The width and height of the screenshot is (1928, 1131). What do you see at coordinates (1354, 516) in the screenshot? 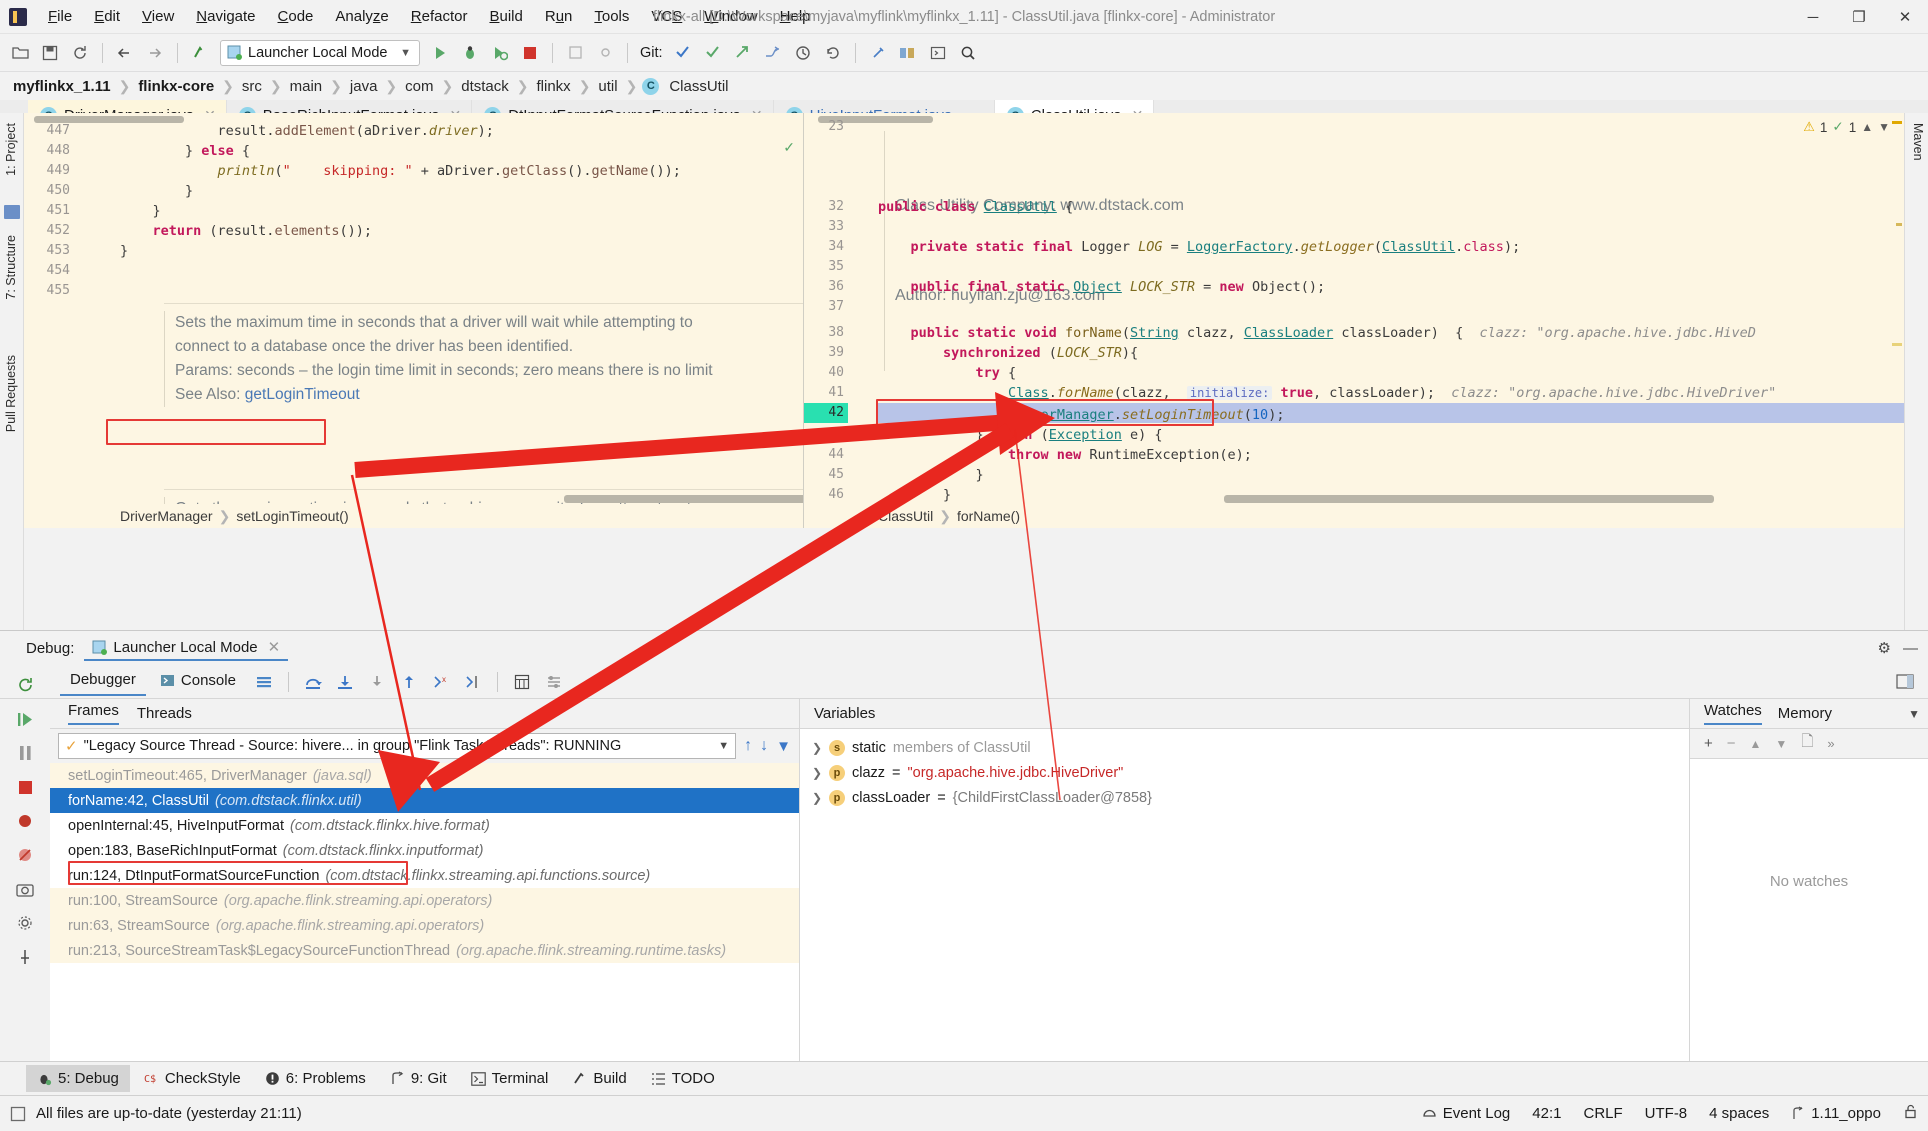
I see `editor-breadcrumb-right: ClassUtil ❯ forName()` at bounding box center [1354, 516].